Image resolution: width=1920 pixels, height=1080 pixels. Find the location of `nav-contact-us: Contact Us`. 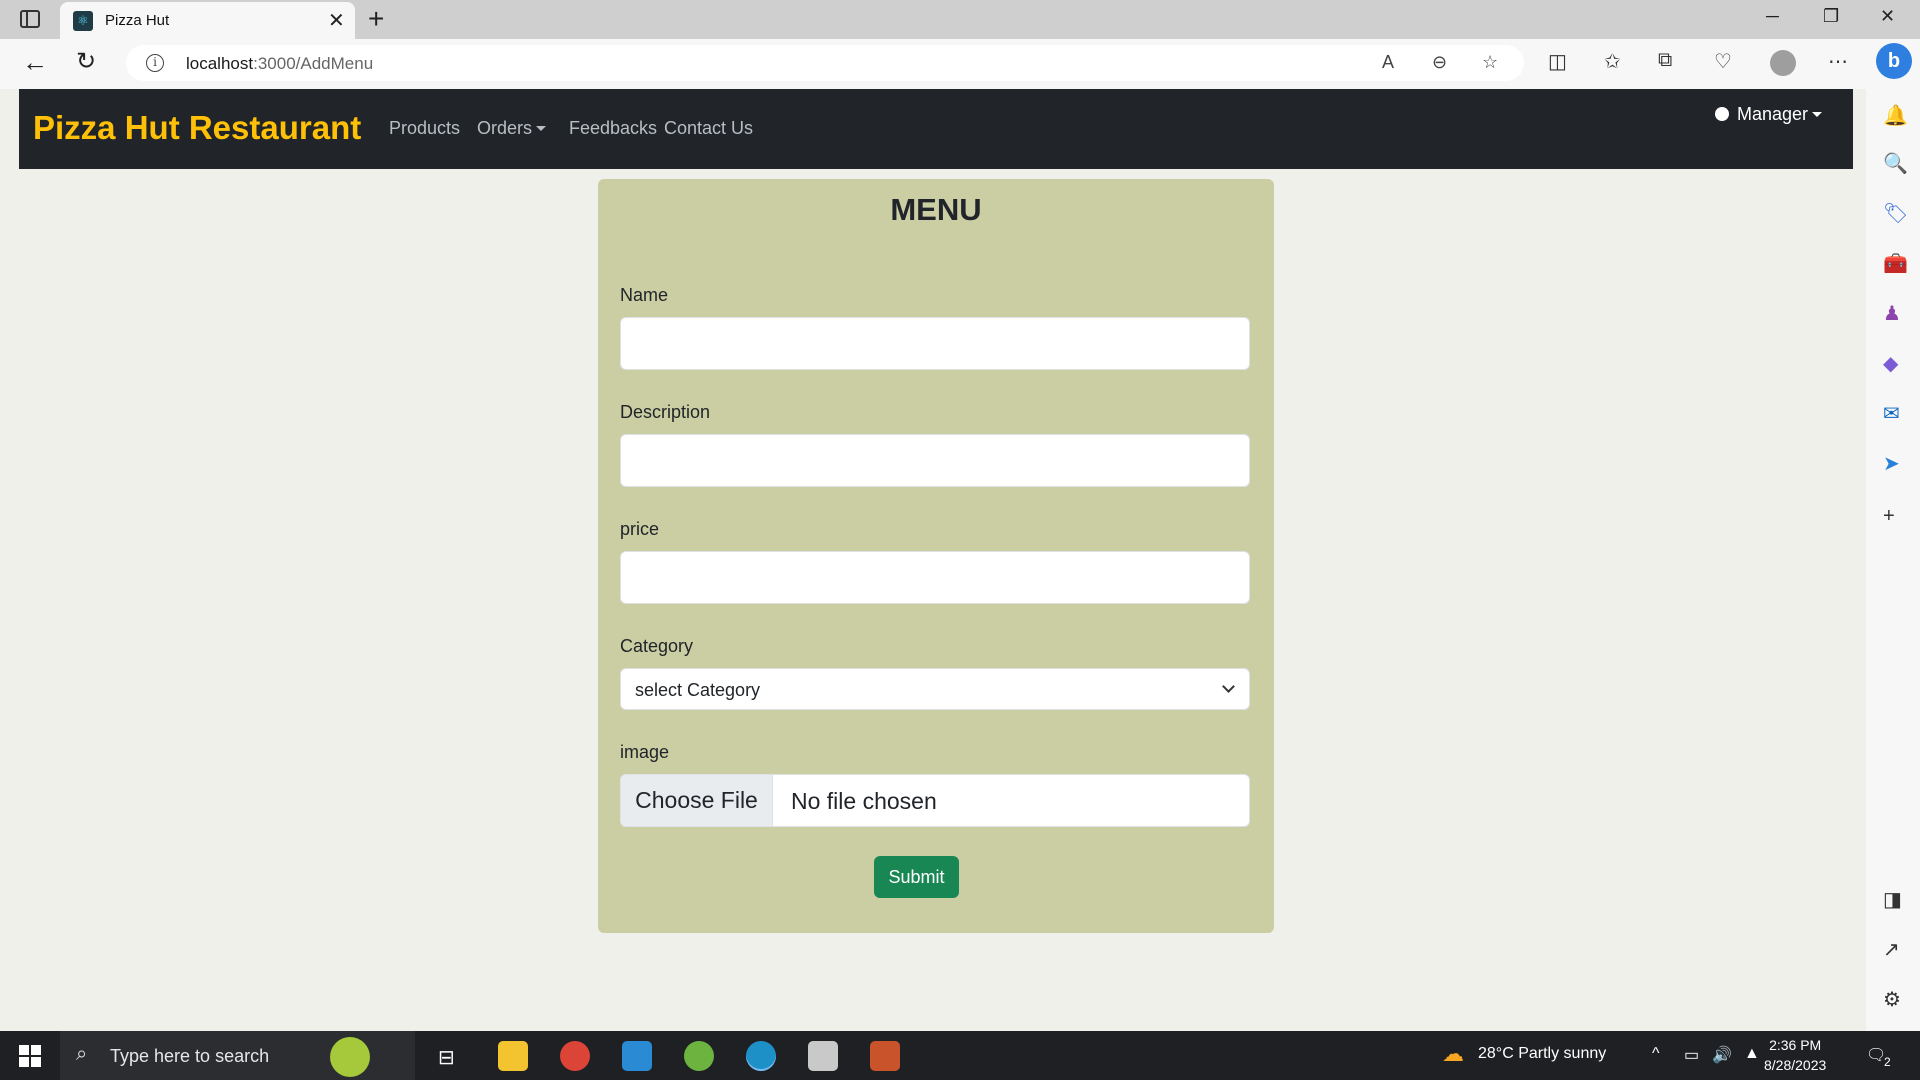

nav-contact-us: Contact Us is located at coordinates (708, 128).